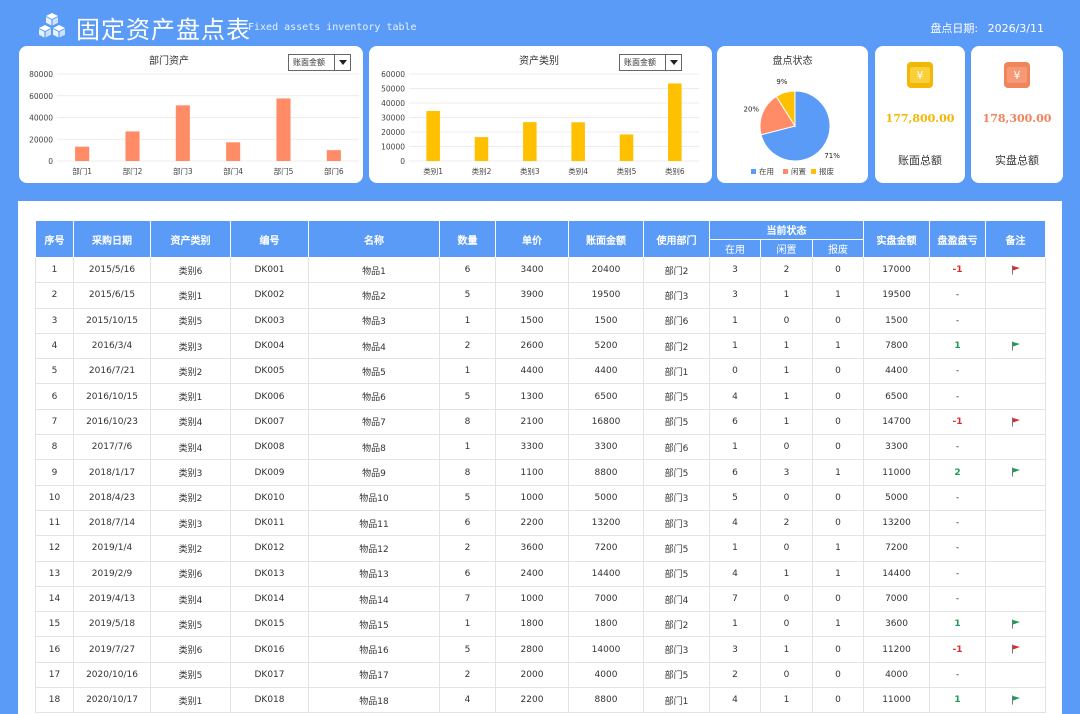  Describe the element at coordinates (374, 321) in the screenshot. I see `cell-name: 物品3` at that location.